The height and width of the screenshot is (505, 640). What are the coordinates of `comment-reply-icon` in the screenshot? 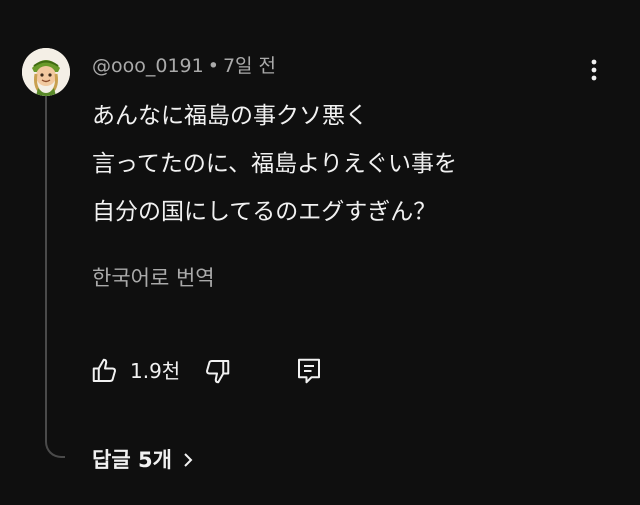 It's located at (309, 371).